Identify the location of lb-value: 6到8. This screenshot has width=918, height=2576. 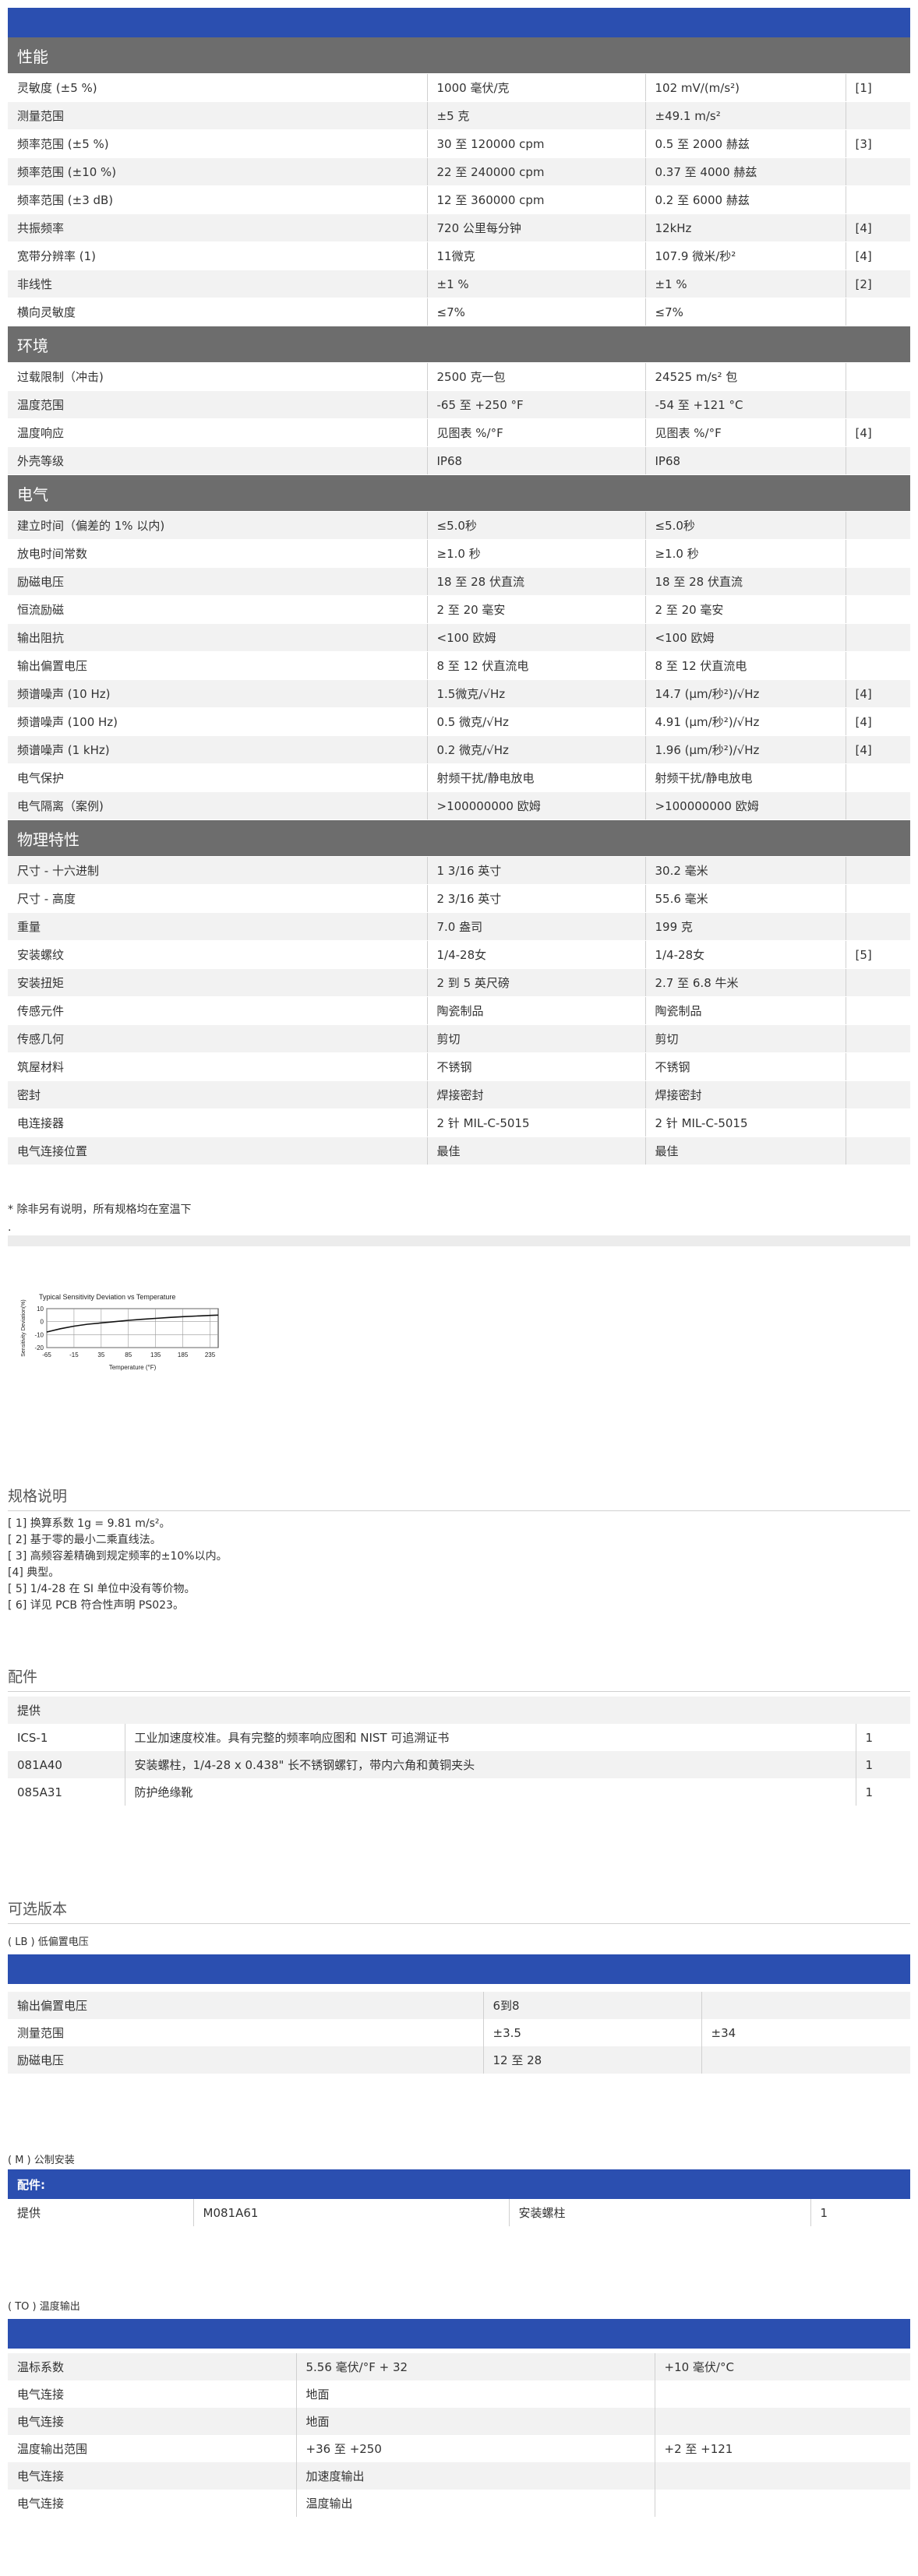
(592, 2006).